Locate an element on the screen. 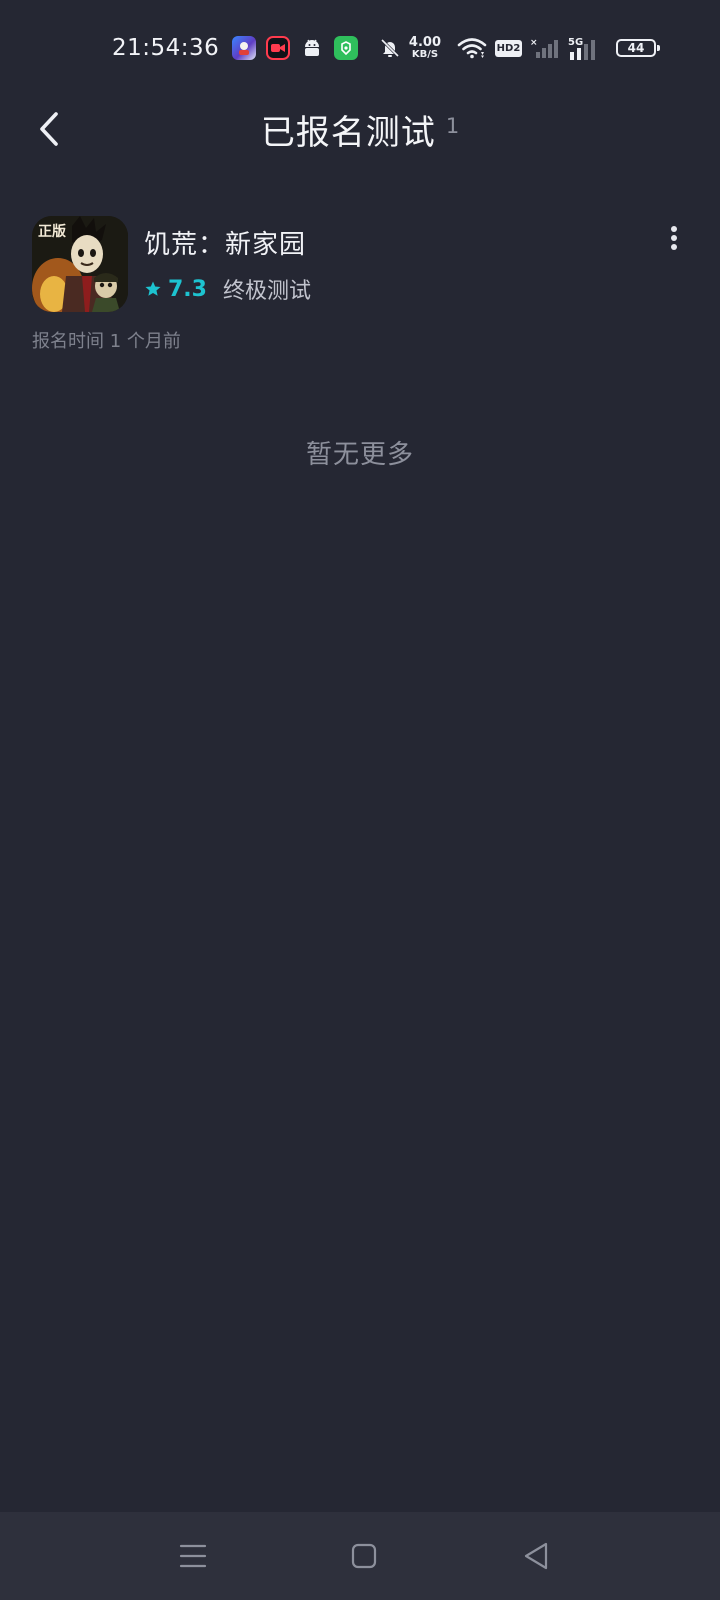  status-bar: 21:54:36 4.00 KB/S HD2 × 5G 44 is located at coordinates (360, 48).